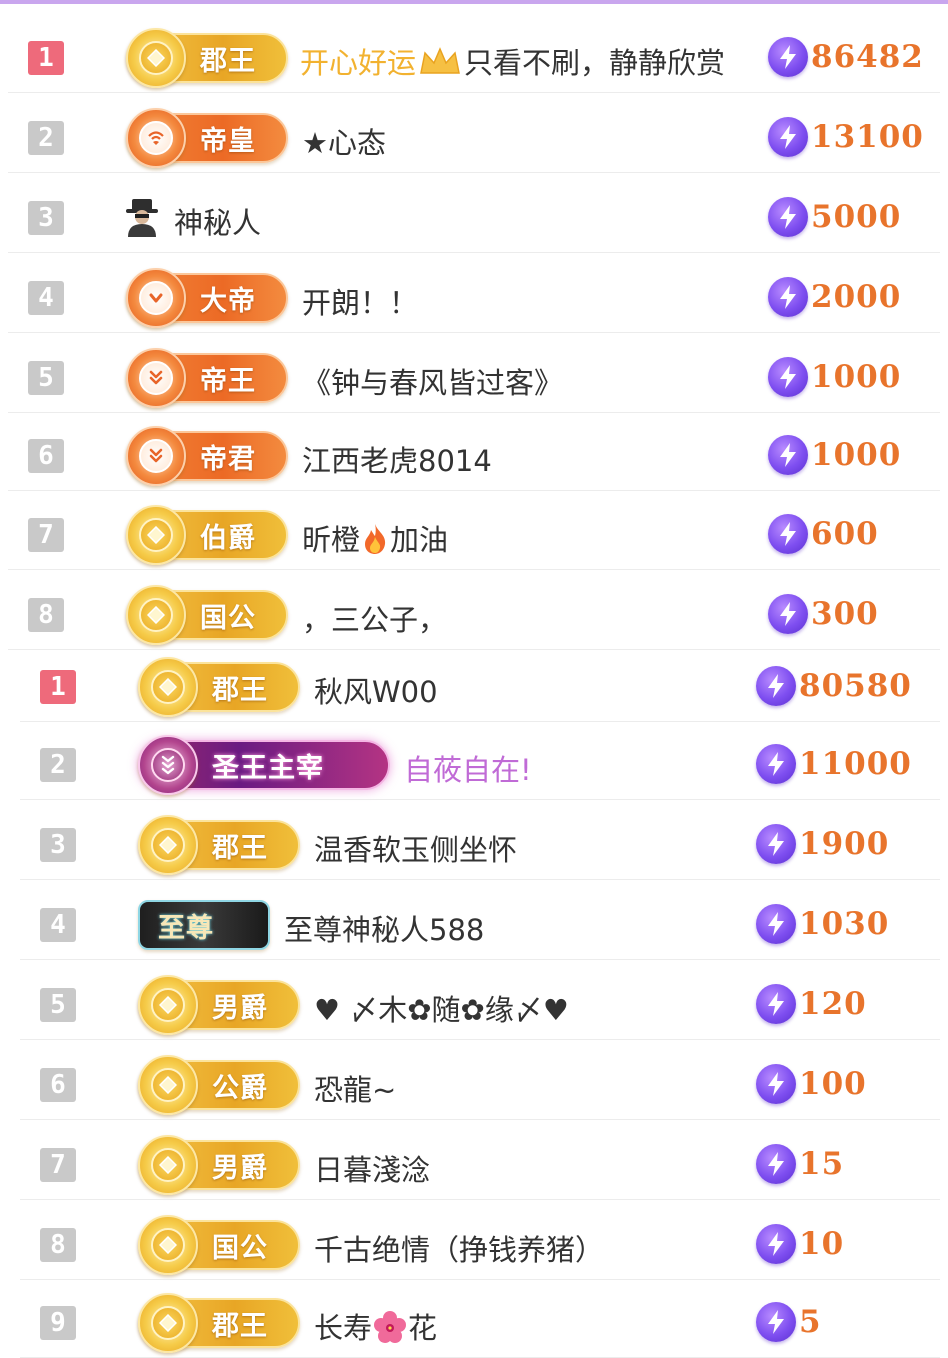 The height and width of the screenshot is (1358, 948). I want to click on rank-number: 5, so click(58, 1005).